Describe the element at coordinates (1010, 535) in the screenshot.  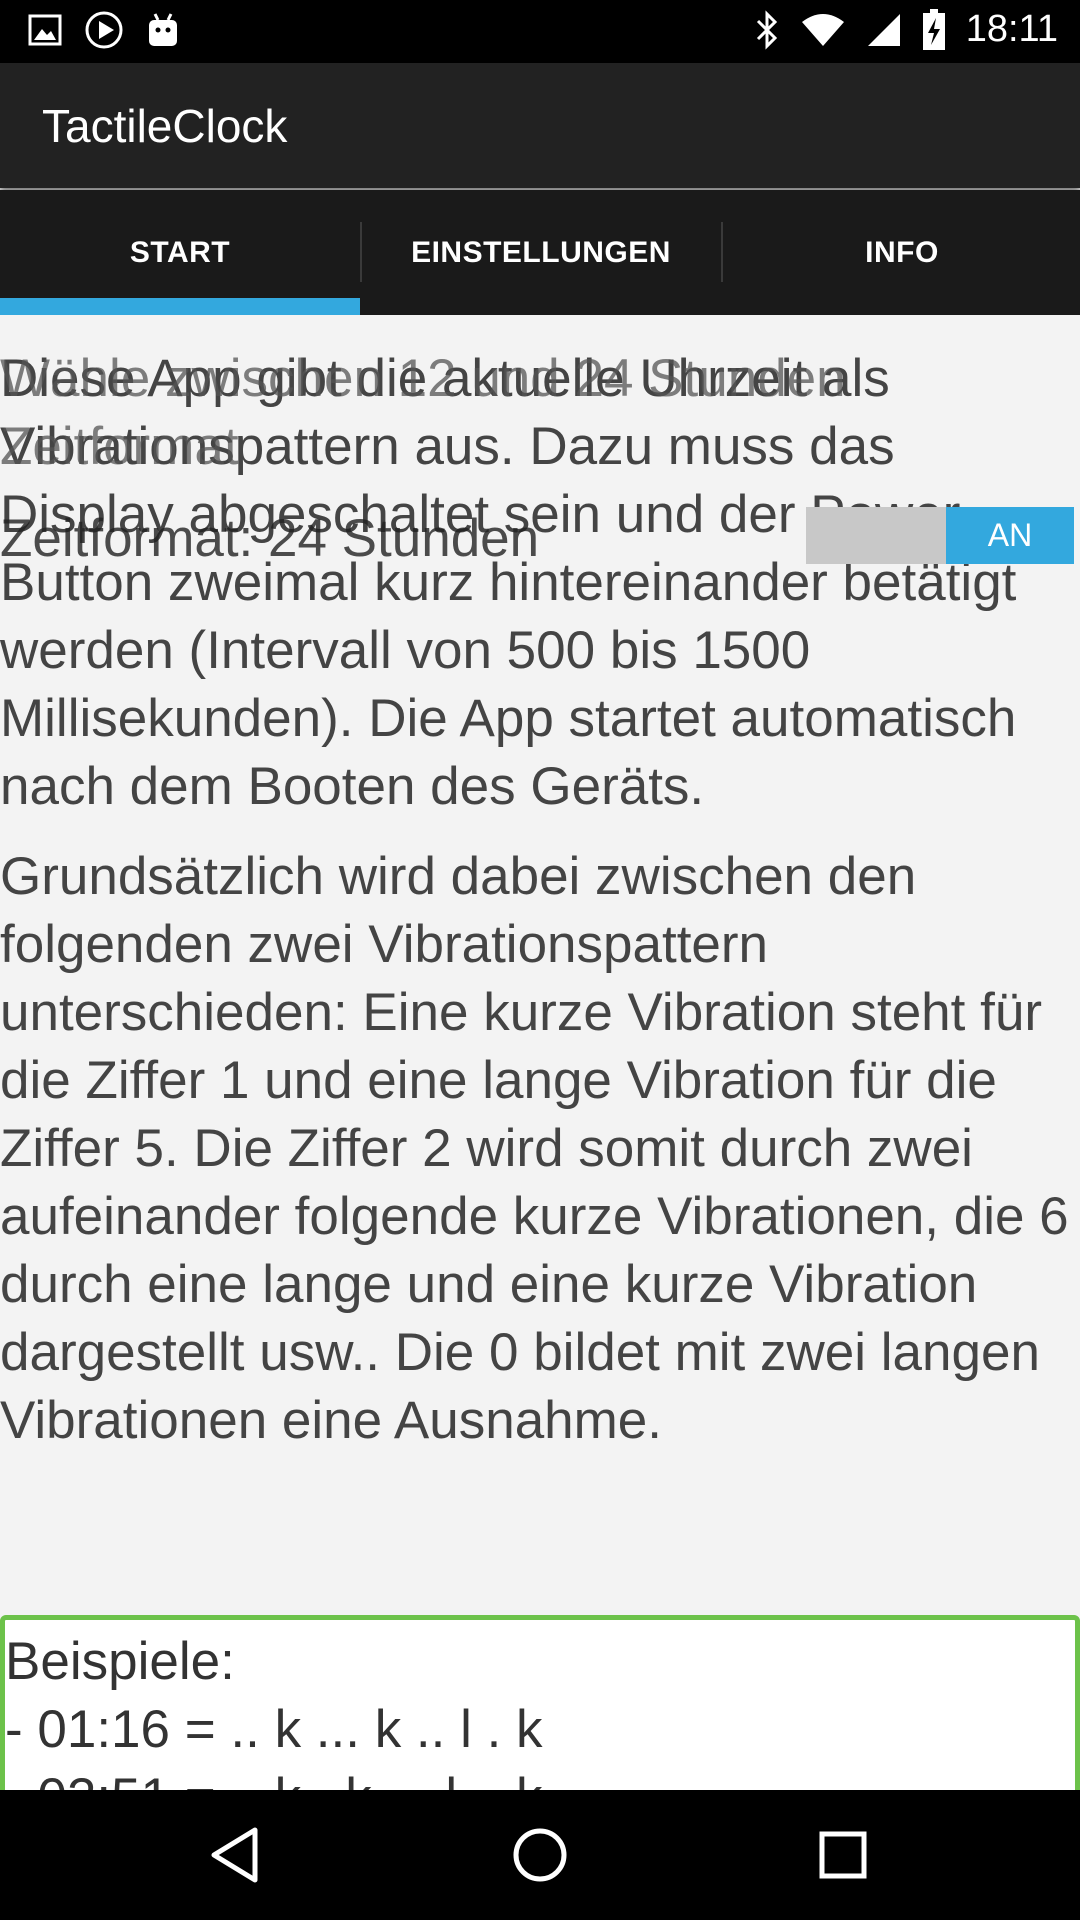
I see `toggle-on-thumb: AN` at that location.